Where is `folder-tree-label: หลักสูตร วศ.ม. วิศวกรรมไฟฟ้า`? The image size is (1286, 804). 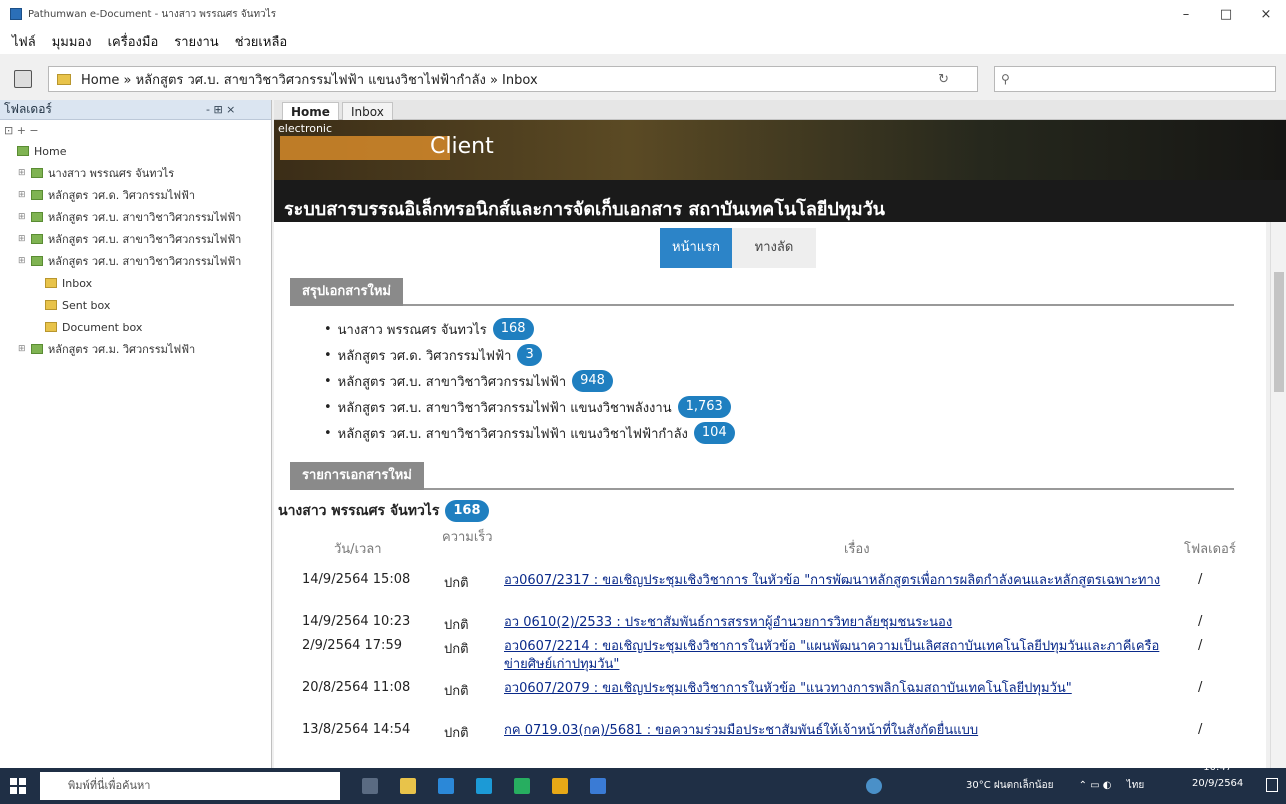 folder-tree-label: หลักสูตร วศ.ม. วิศวกรรมไฟฟ้า is located at coordinates (122, 349).